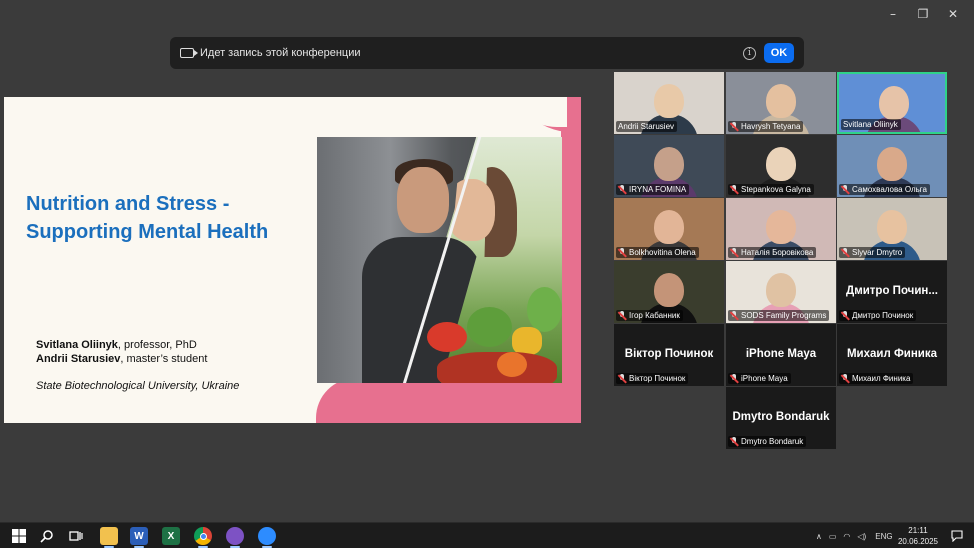 Image resolution: width=974 pixels, height=548 pixels. I want to click on participant-tile: iPhone Maya iPhone Maya, so click(781, 355).